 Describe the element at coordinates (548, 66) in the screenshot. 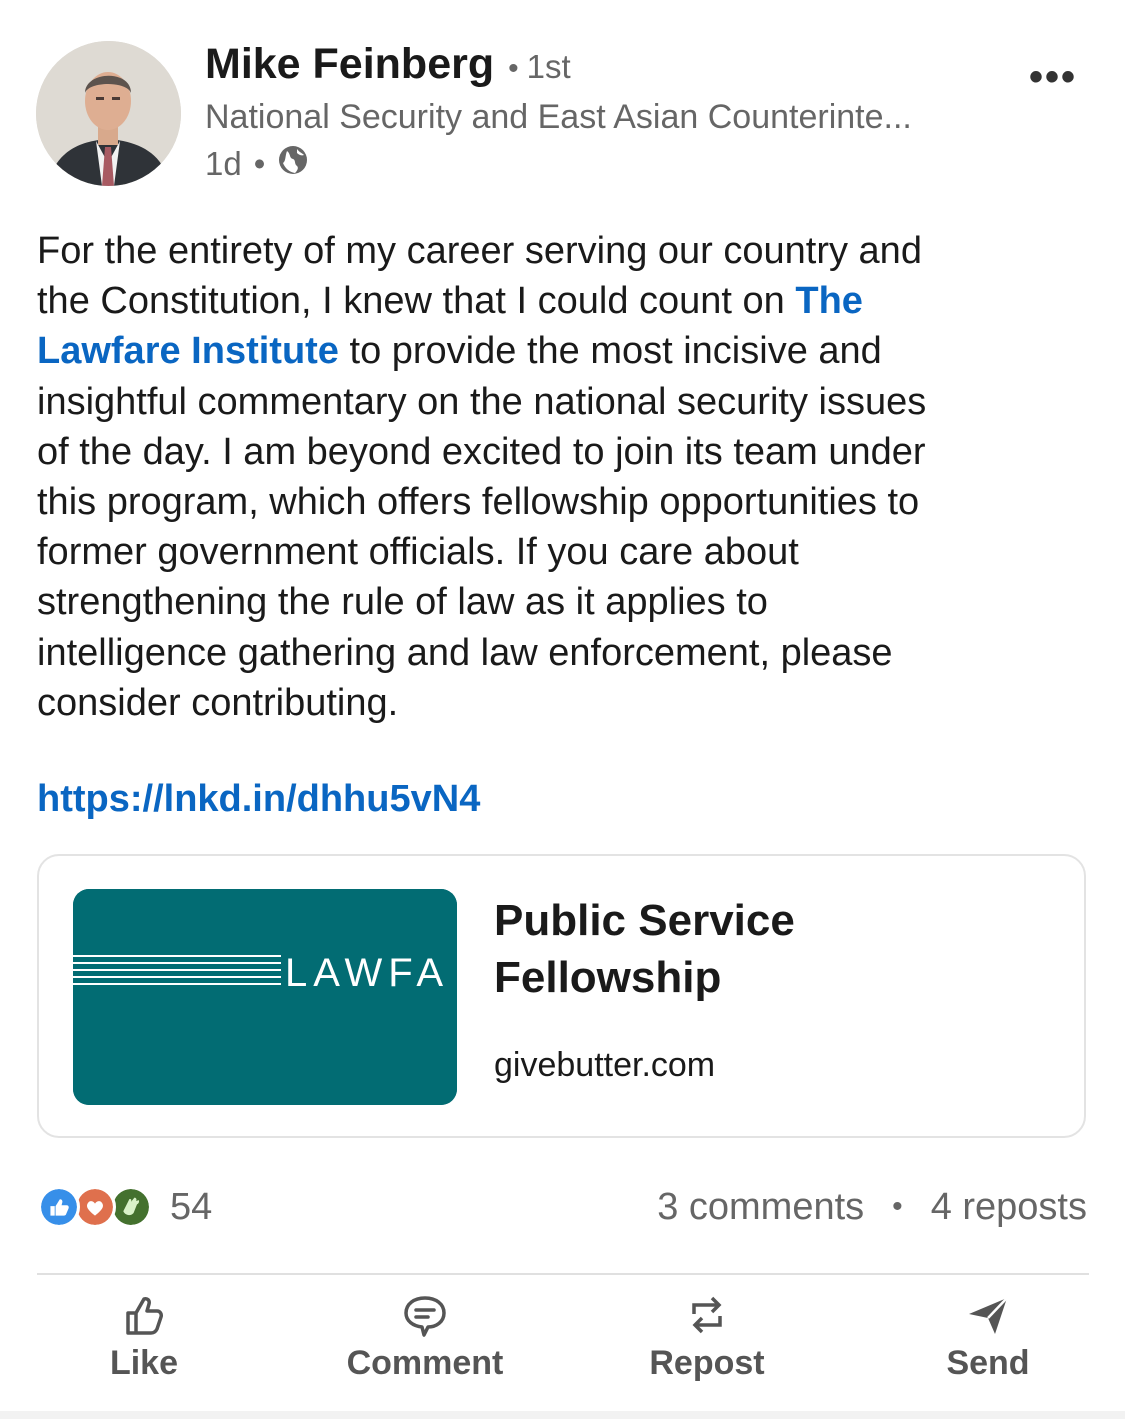

I see `connection-degree: 1st` at that location.